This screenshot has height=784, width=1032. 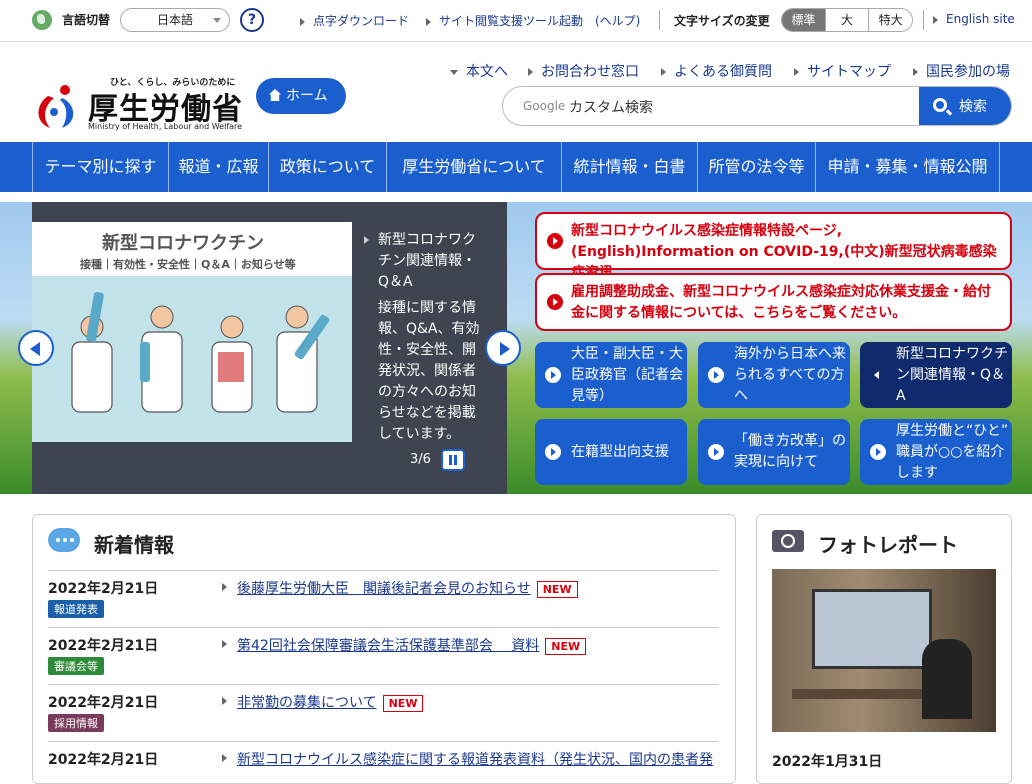 I want to click on mhlw-logo-icon, so click(x=56, y=106).